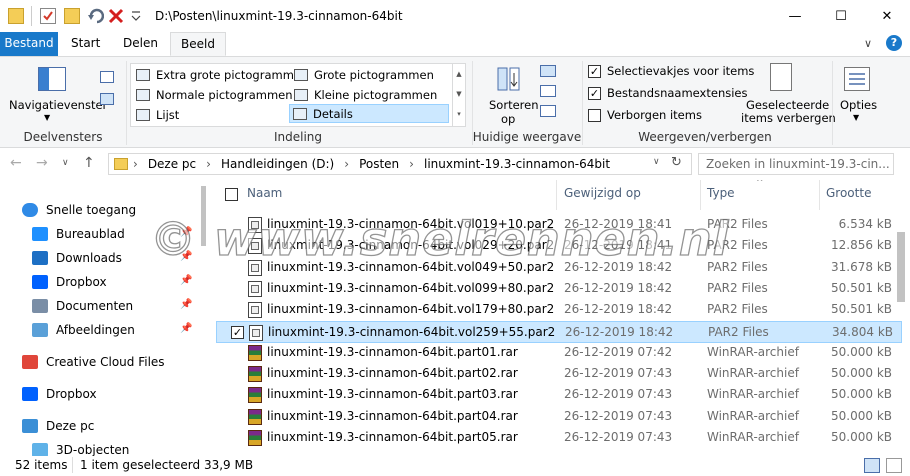 The width and height of the screenshot is (910, 476). What do you see at coordinates (85, 44) in the screenshot?
I see `tab-start: Start` at bounding box center [85, 44].